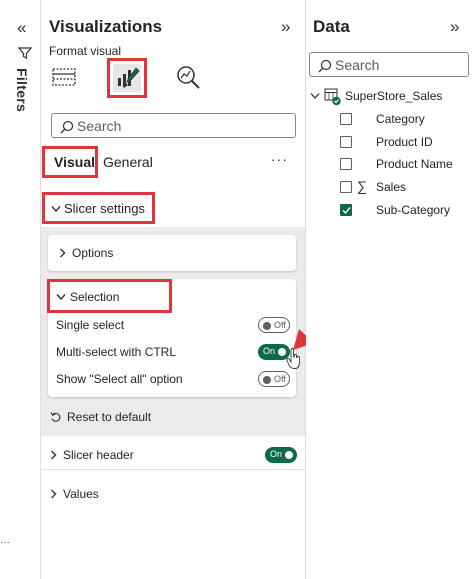 This screenshot has height=579, width=474. Describe the element at coordinates (116, 352) in the screenshot. I see `multi-select-label: Multi-select with CTRL` at that location.